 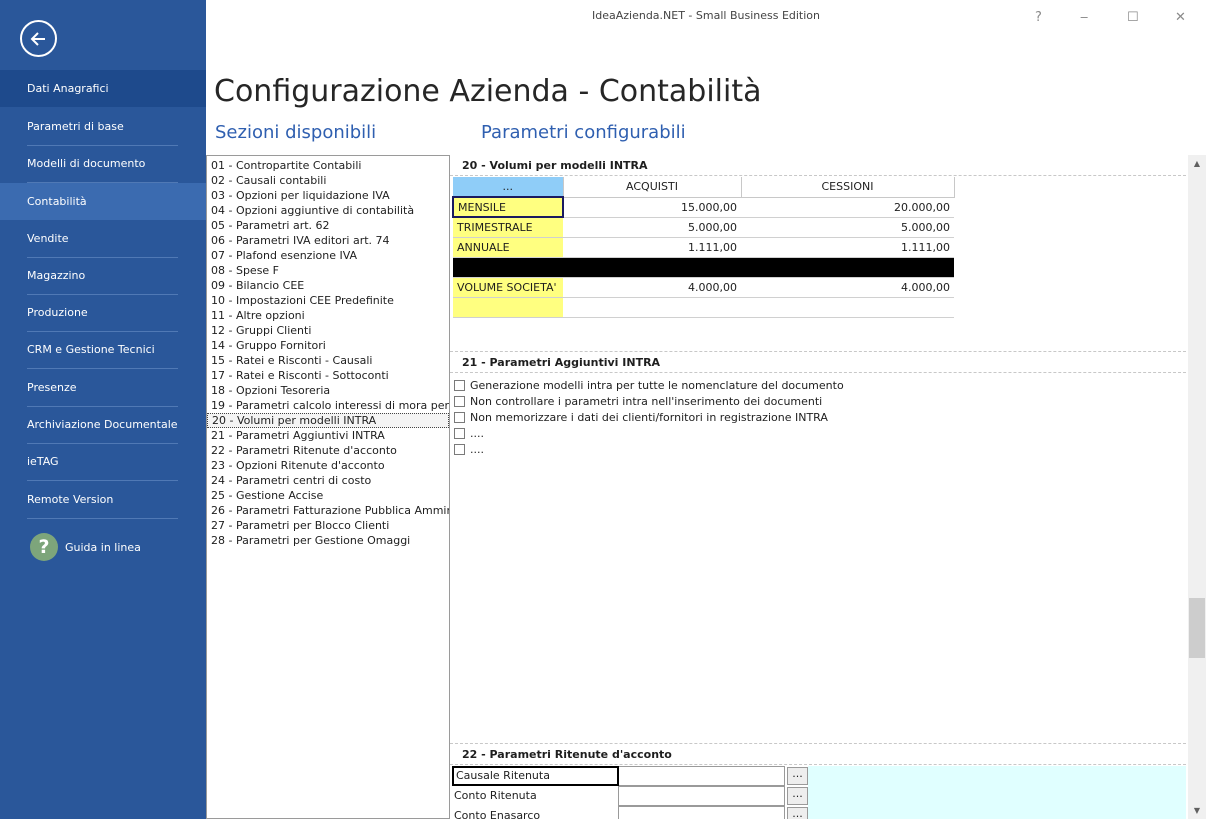 What do you see at coordinates (328, 270) in the screenshot?
I see `list-item: 08 - Spese F` at bounding box center [328, 270].